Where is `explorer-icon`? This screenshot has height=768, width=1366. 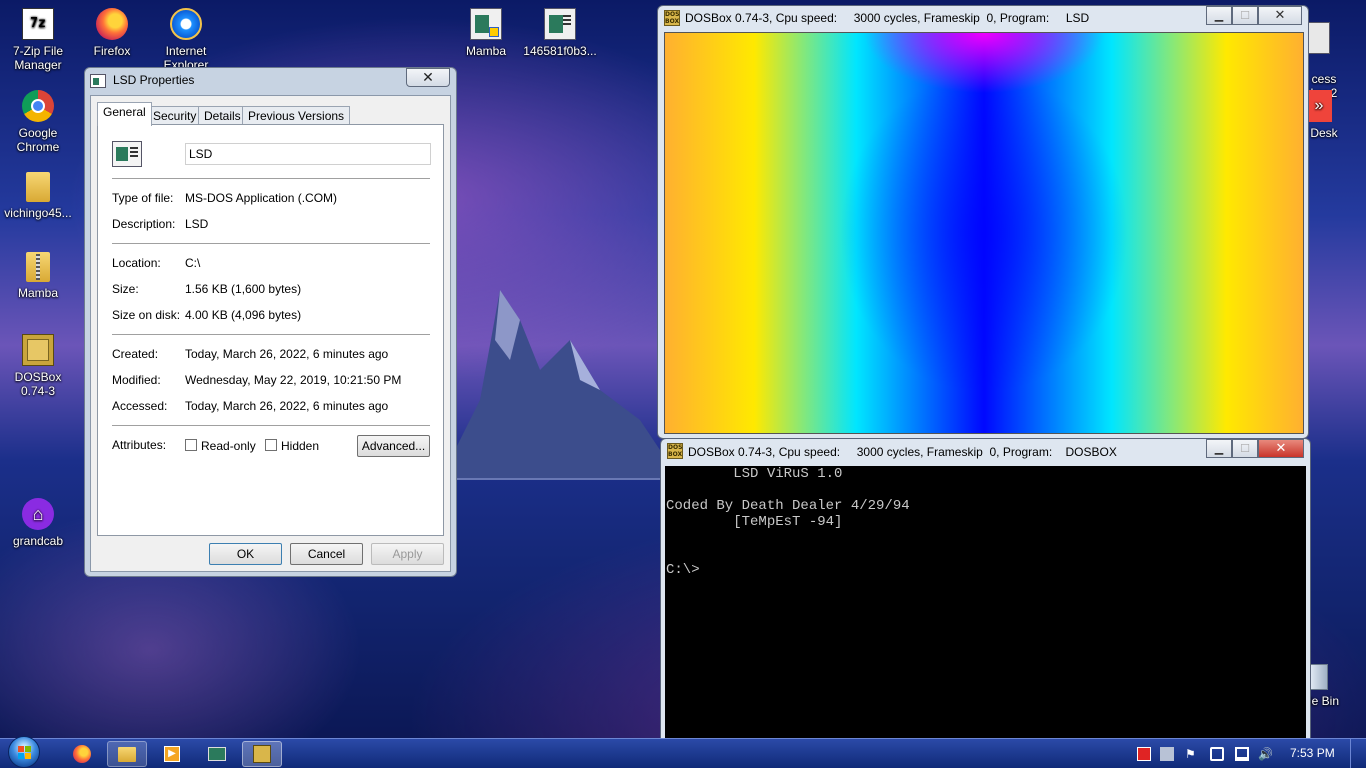 explorer-icon is located at coordinates (127, 754).